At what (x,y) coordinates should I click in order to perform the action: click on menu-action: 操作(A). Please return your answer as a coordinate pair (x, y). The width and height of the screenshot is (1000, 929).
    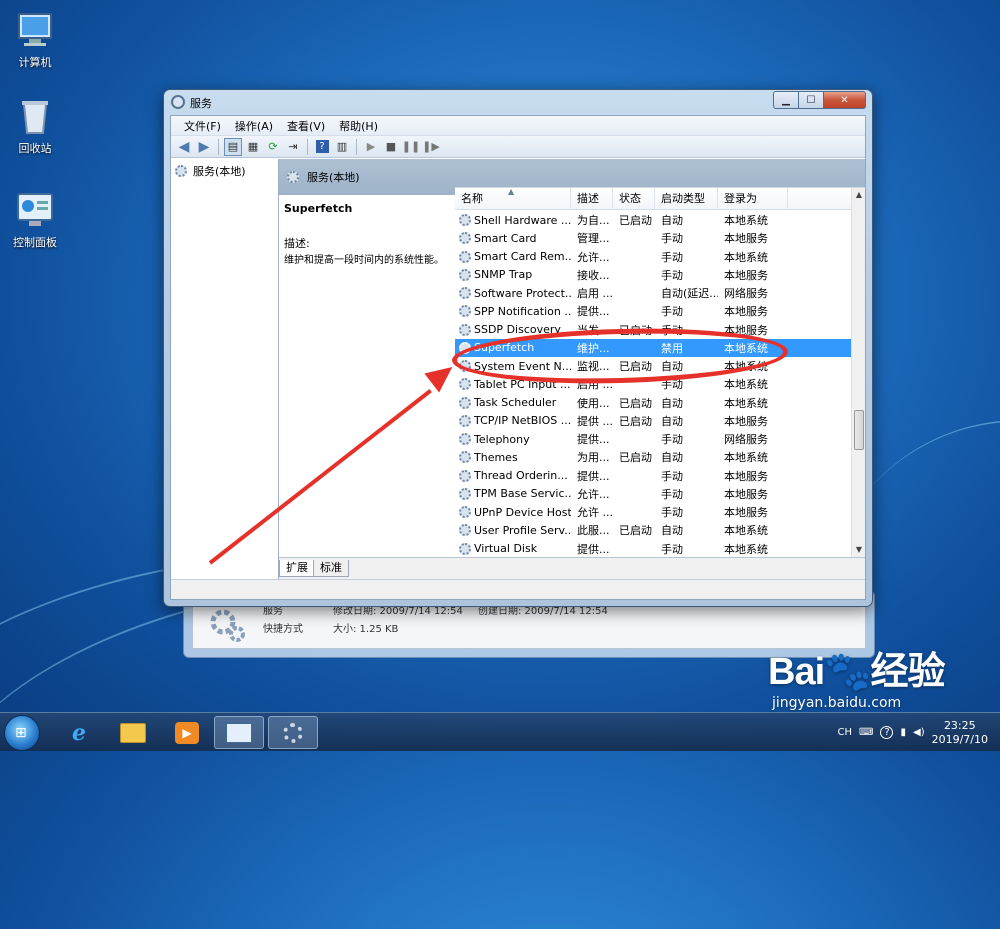
    Looking at the image, I should click on (254, 126).